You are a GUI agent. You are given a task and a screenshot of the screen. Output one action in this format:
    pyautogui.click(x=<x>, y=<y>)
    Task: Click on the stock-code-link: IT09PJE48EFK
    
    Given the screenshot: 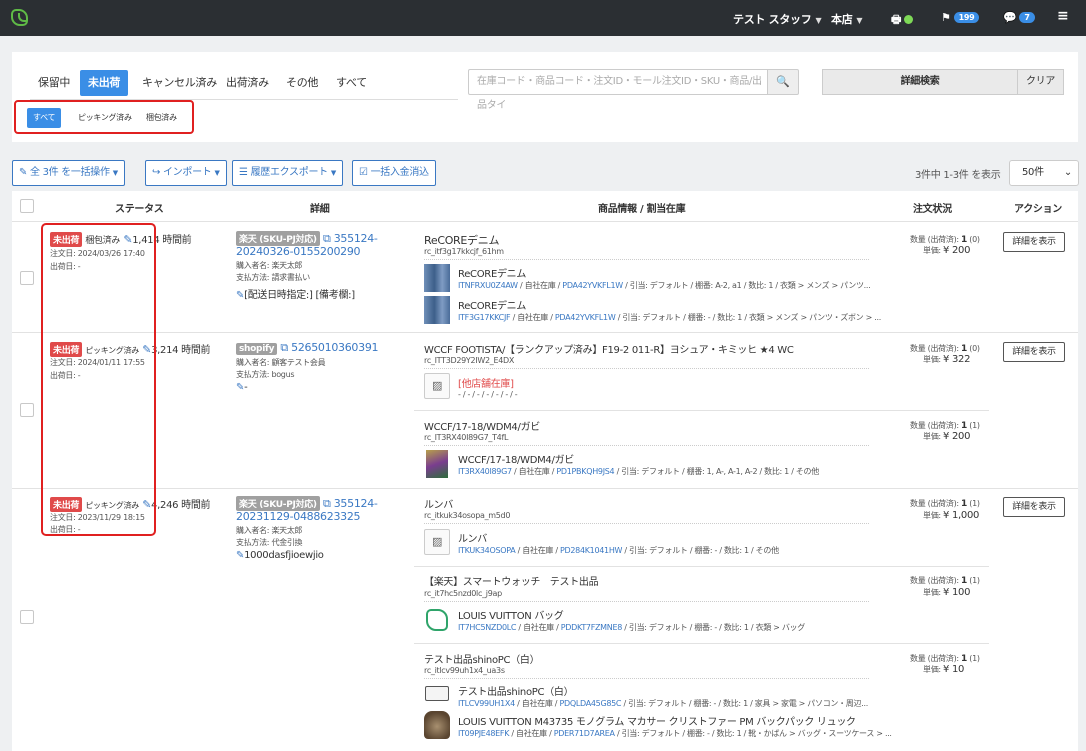 What is the action you would take?
    pyautogui.click(x=483, y=733)
    